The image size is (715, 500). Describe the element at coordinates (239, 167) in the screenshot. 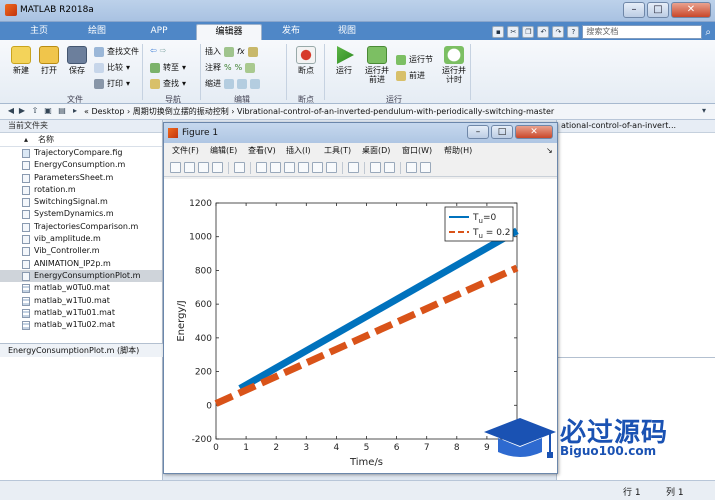

I see `select-arrow-icon` at that location.